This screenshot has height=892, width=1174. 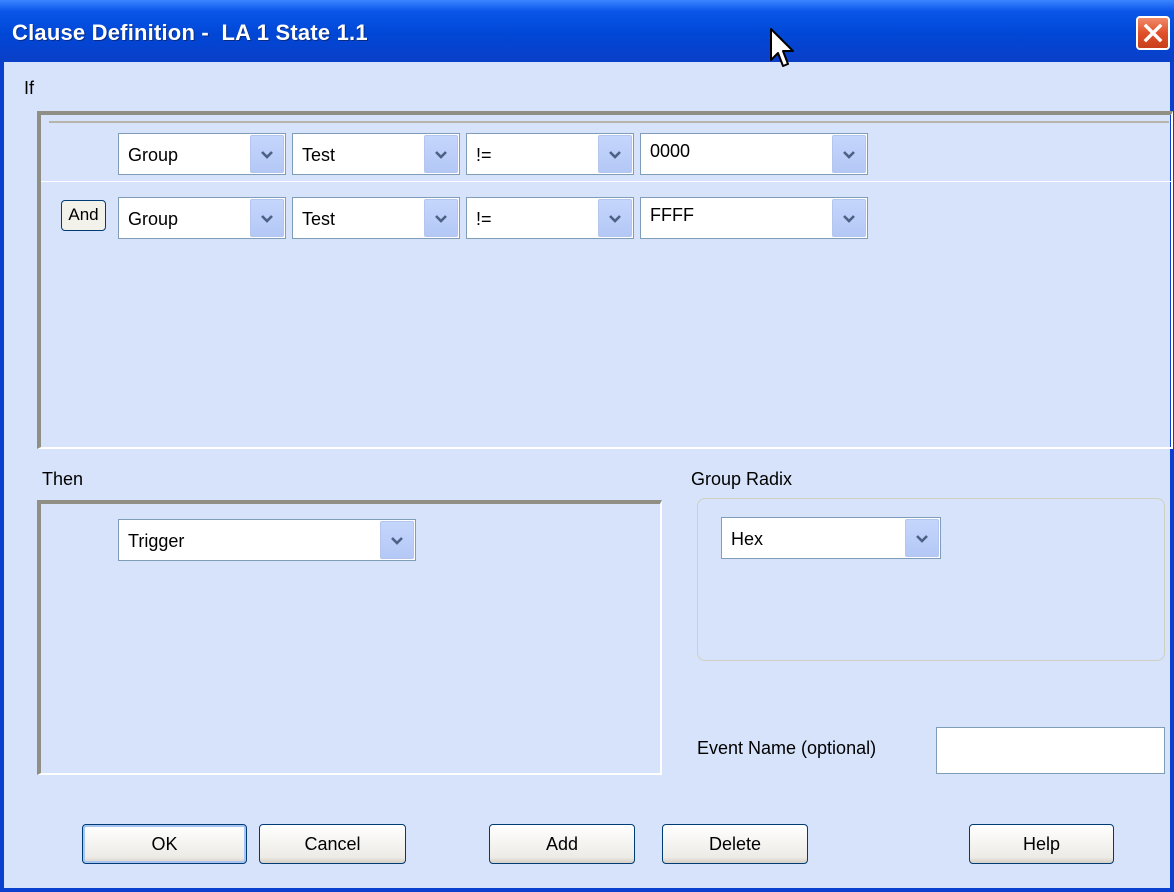 I want to click on close-icon, so click(x=1153, y=33).